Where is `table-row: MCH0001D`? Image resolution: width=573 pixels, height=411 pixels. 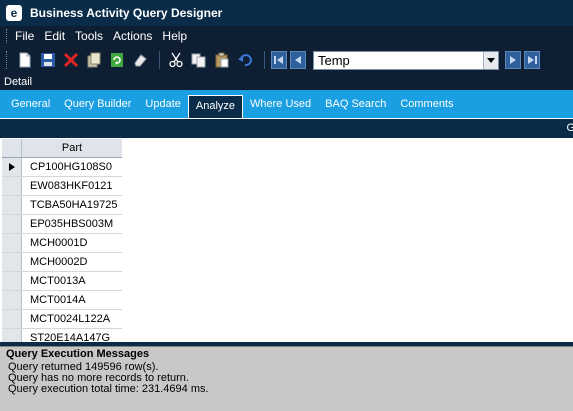
table-row: MCH0001D is located at coordinates (62, 243).